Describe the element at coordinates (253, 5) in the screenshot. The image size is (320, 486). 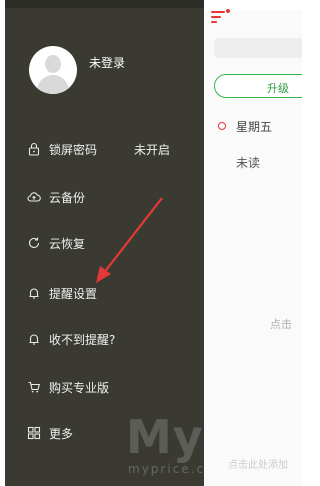
I see `status-bar-strip` at that location.